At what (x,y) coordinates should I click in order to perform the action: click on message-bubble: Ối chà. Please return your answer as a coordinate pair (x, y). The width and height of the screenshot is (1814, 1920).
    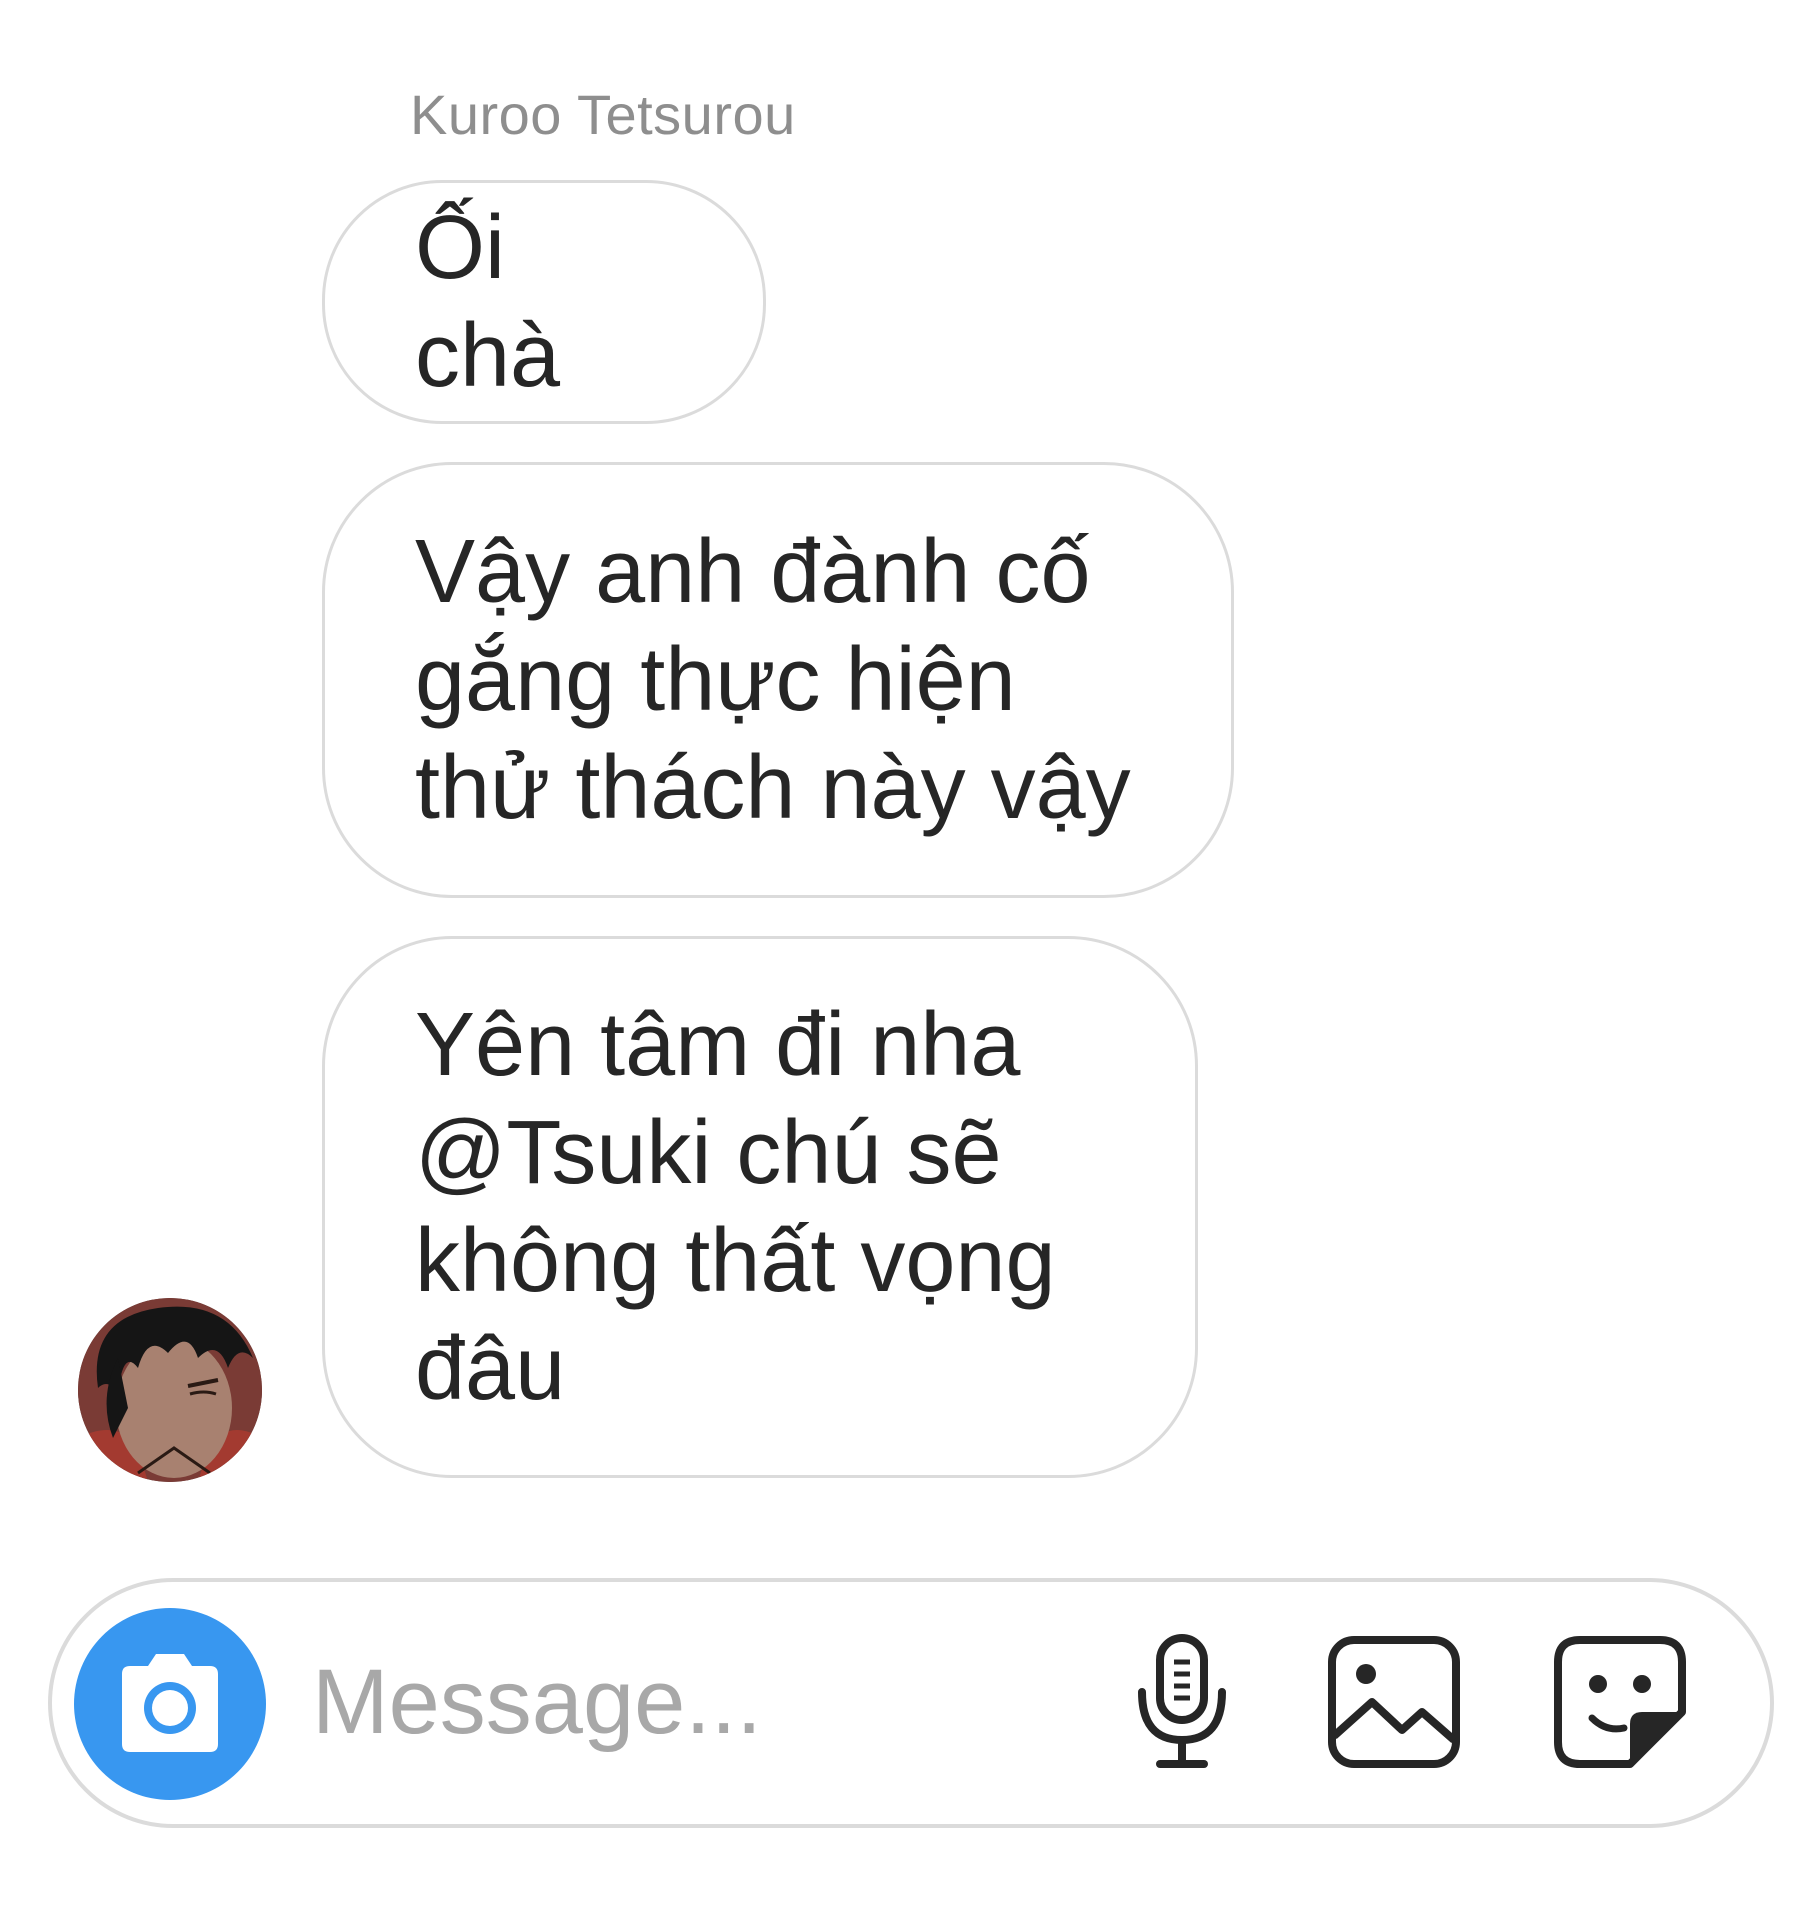
    Looking at the image, I should click on (544, 302).